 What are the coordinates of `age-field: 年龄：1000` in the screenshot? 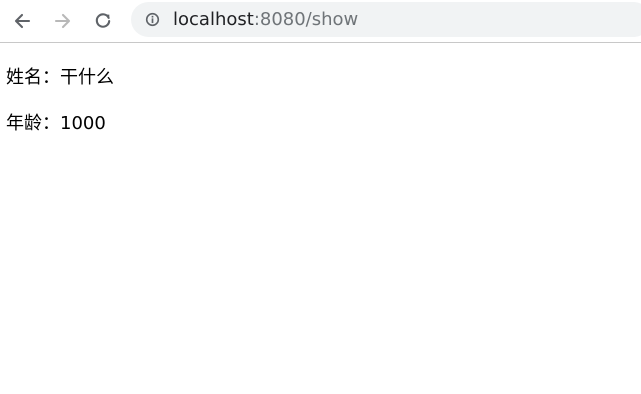 It's located at (60, 124).